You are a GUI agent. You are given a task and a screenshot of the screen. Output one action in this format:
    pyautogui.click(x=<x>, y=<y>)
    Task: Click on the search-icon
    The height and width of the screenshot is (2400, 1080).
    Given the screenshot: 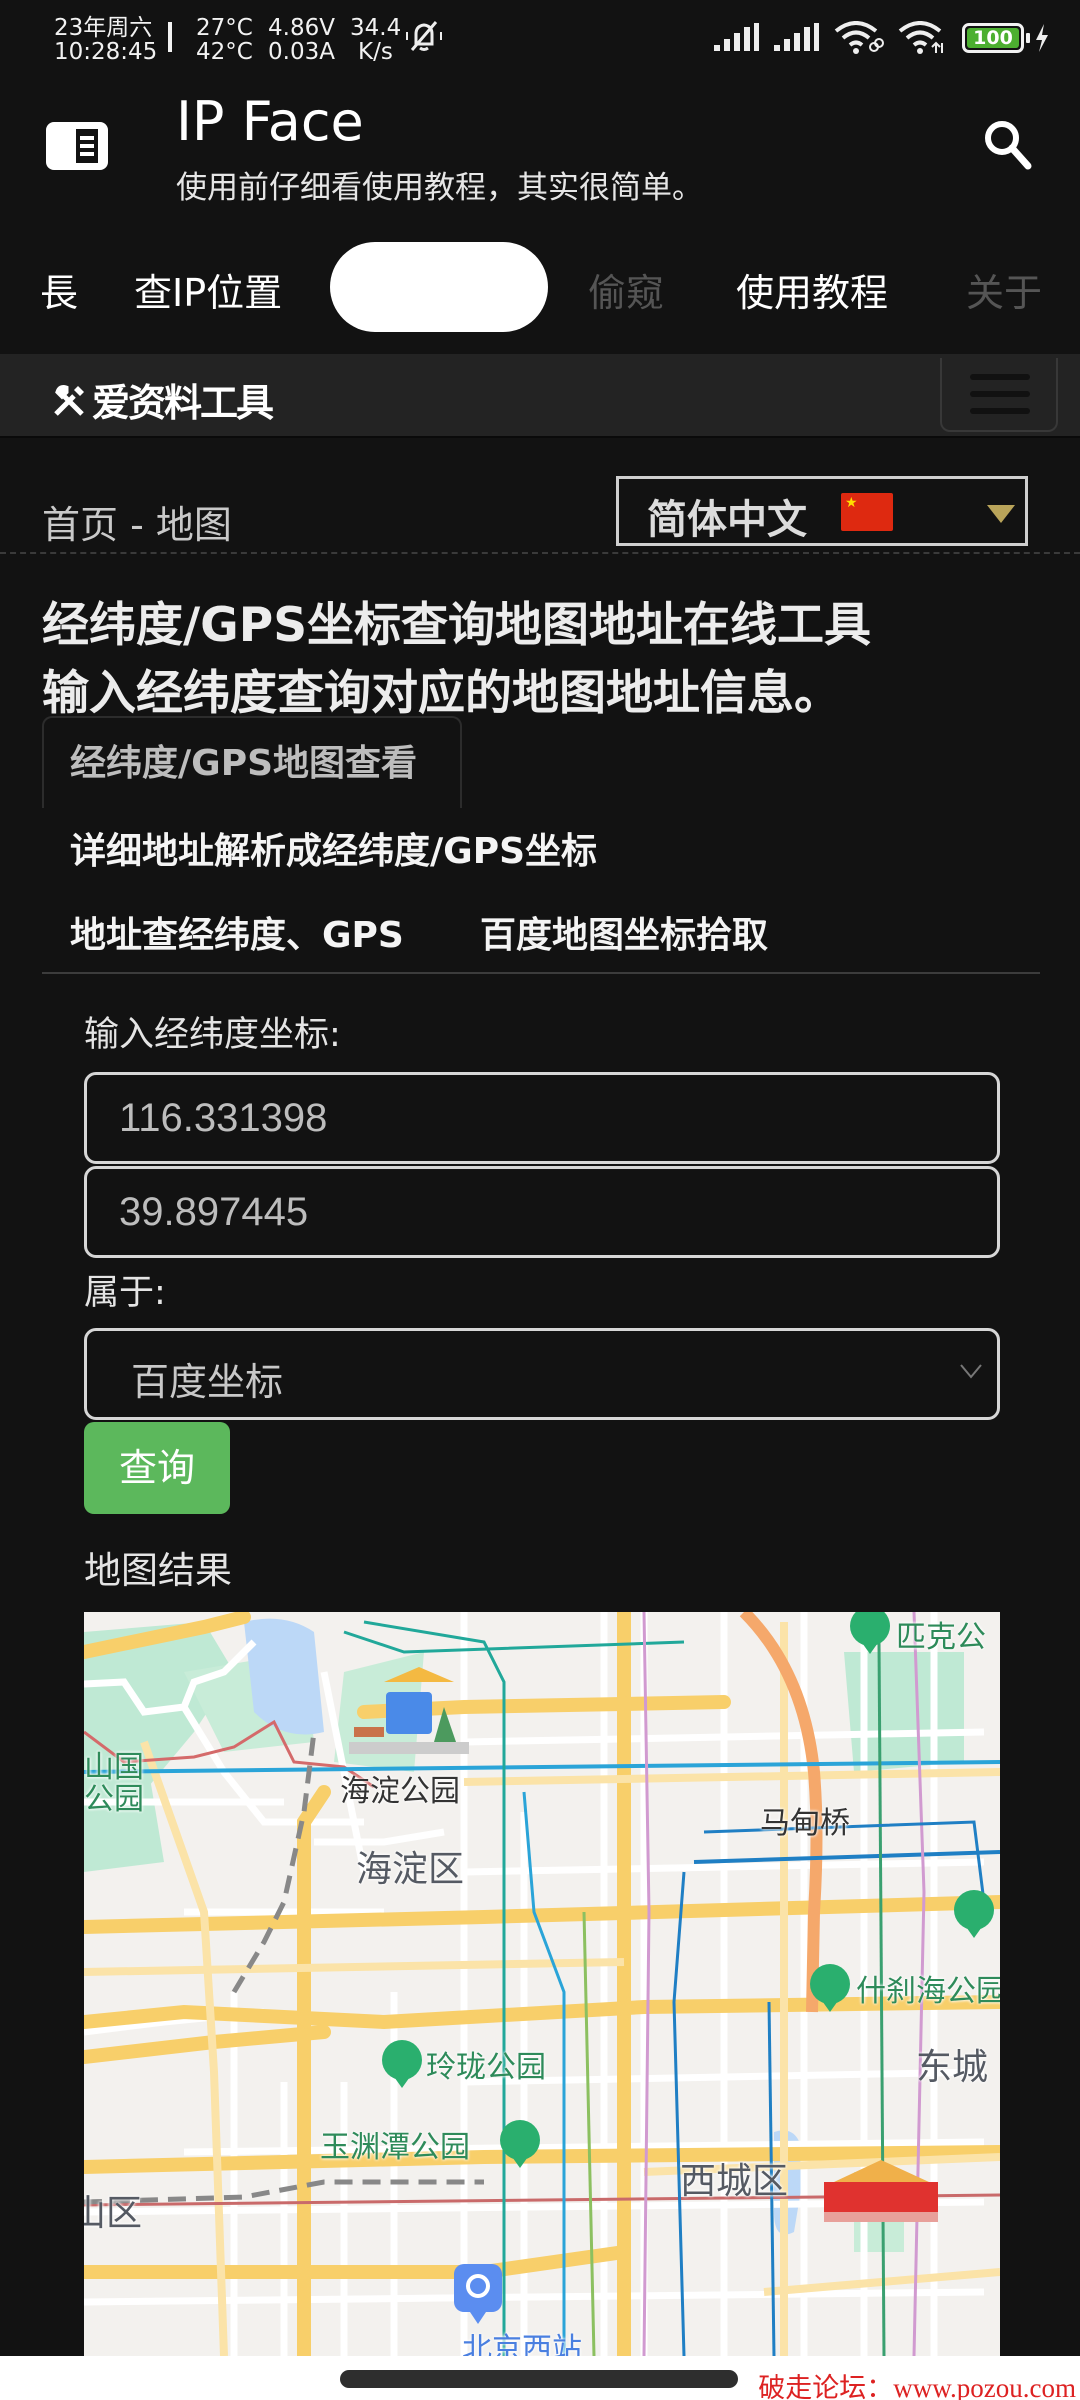 What is the action you would take?
    pyautogui.click(x=1008, y=144)
    